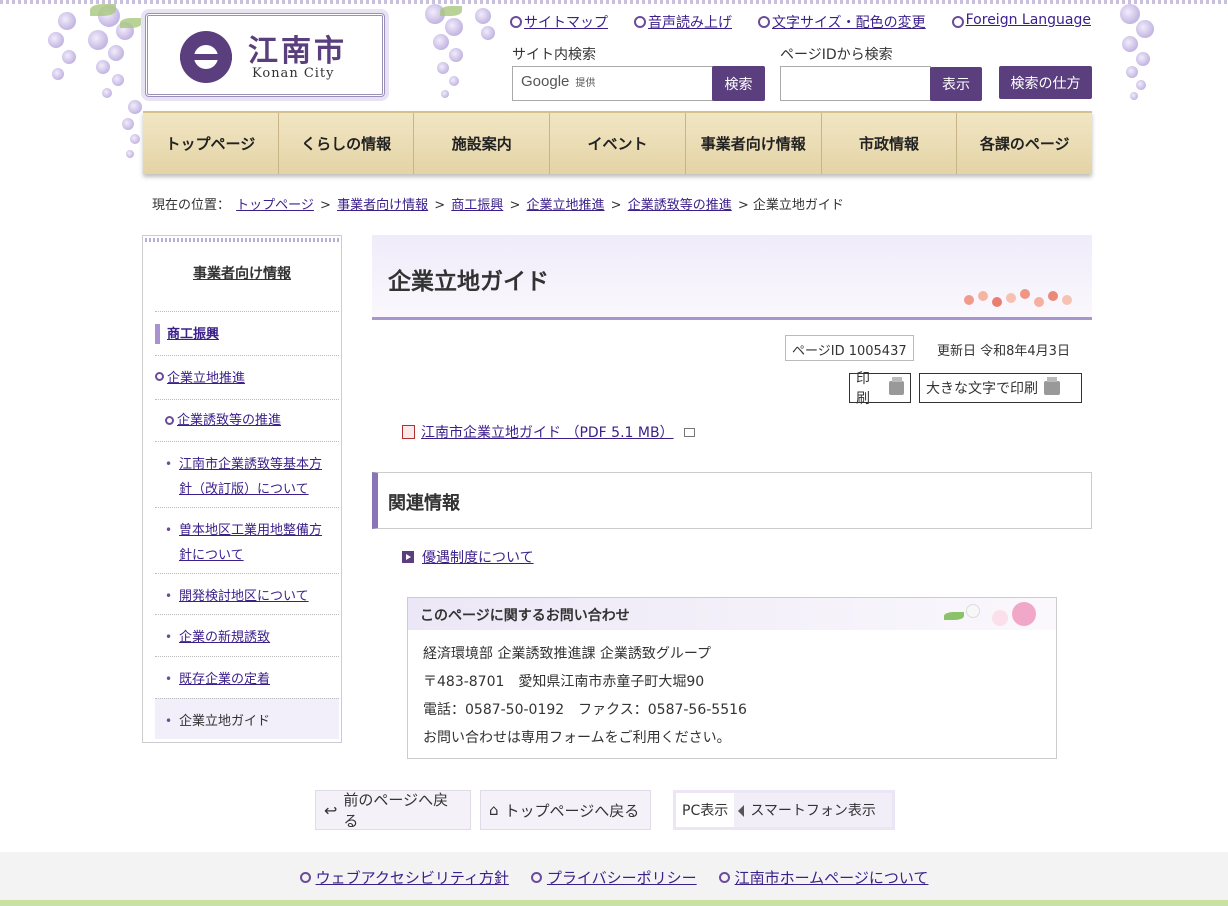  What do you see at coordinates (211, 143) in the screenshot?
I see `gnav-top: トップページ` at bounding box center [211, 143].